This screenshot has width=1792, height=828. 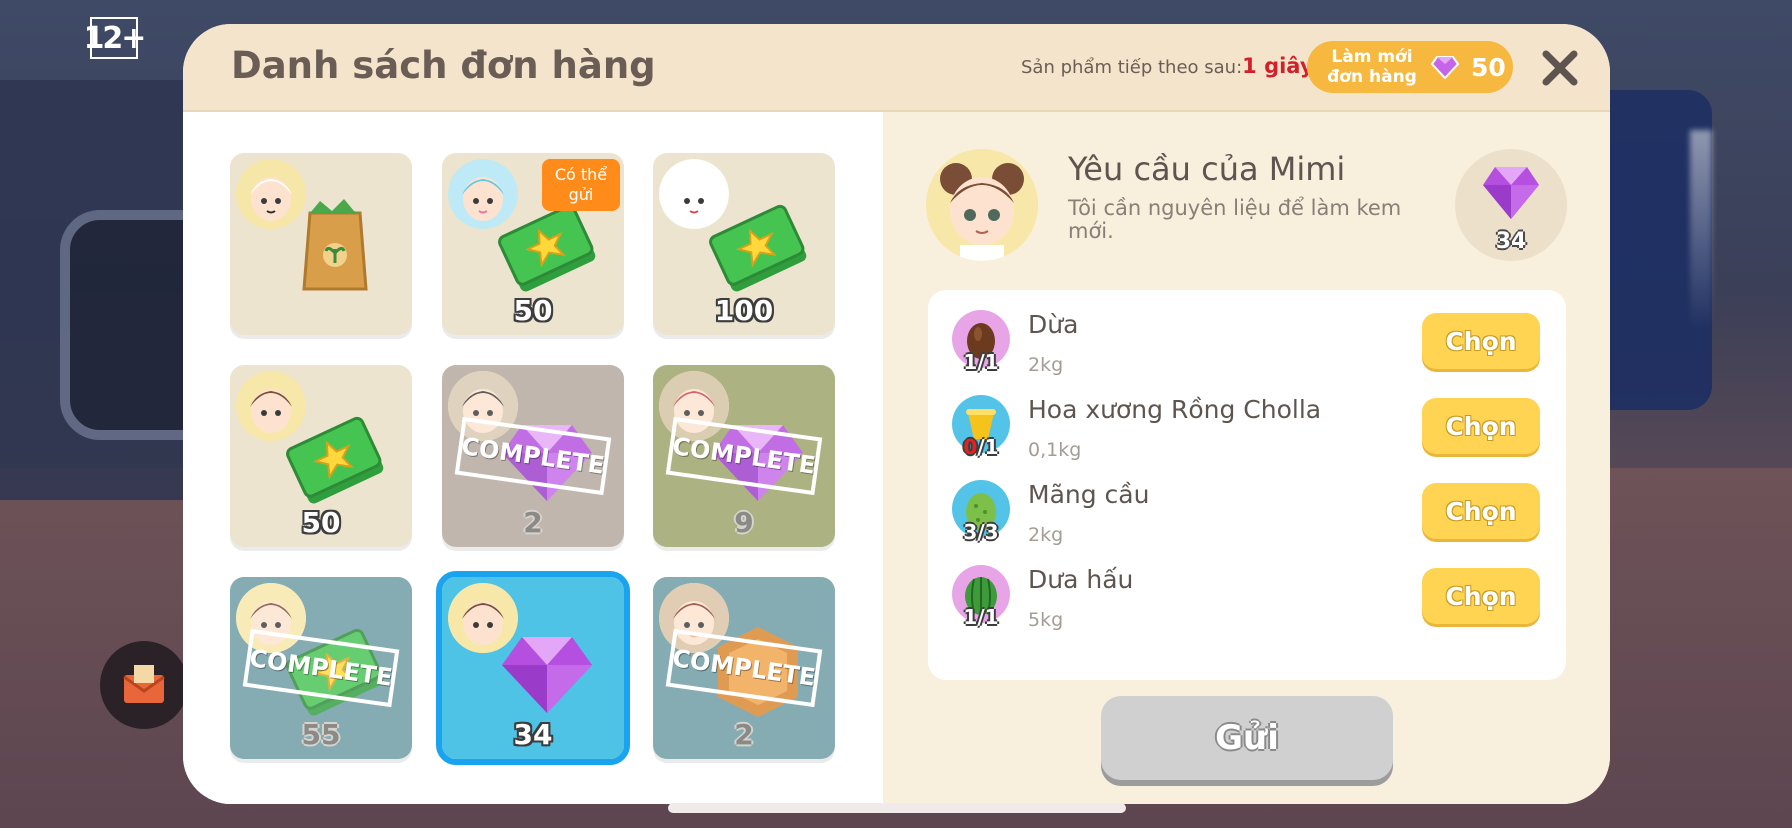 What do you see at coordinates (321, 734) in the screenshot?
I see `order-reward-amount: 55` at bounding box center [321, 734].